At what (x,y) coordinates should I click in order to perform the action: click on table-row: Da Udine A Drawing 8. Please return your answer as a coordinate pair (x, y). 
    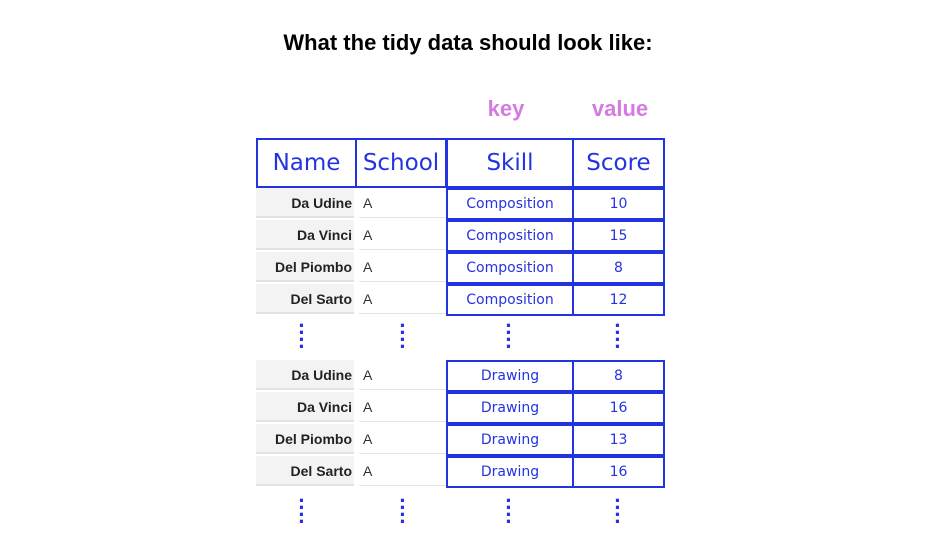
    Looking at the image, I should click on (461, 376).